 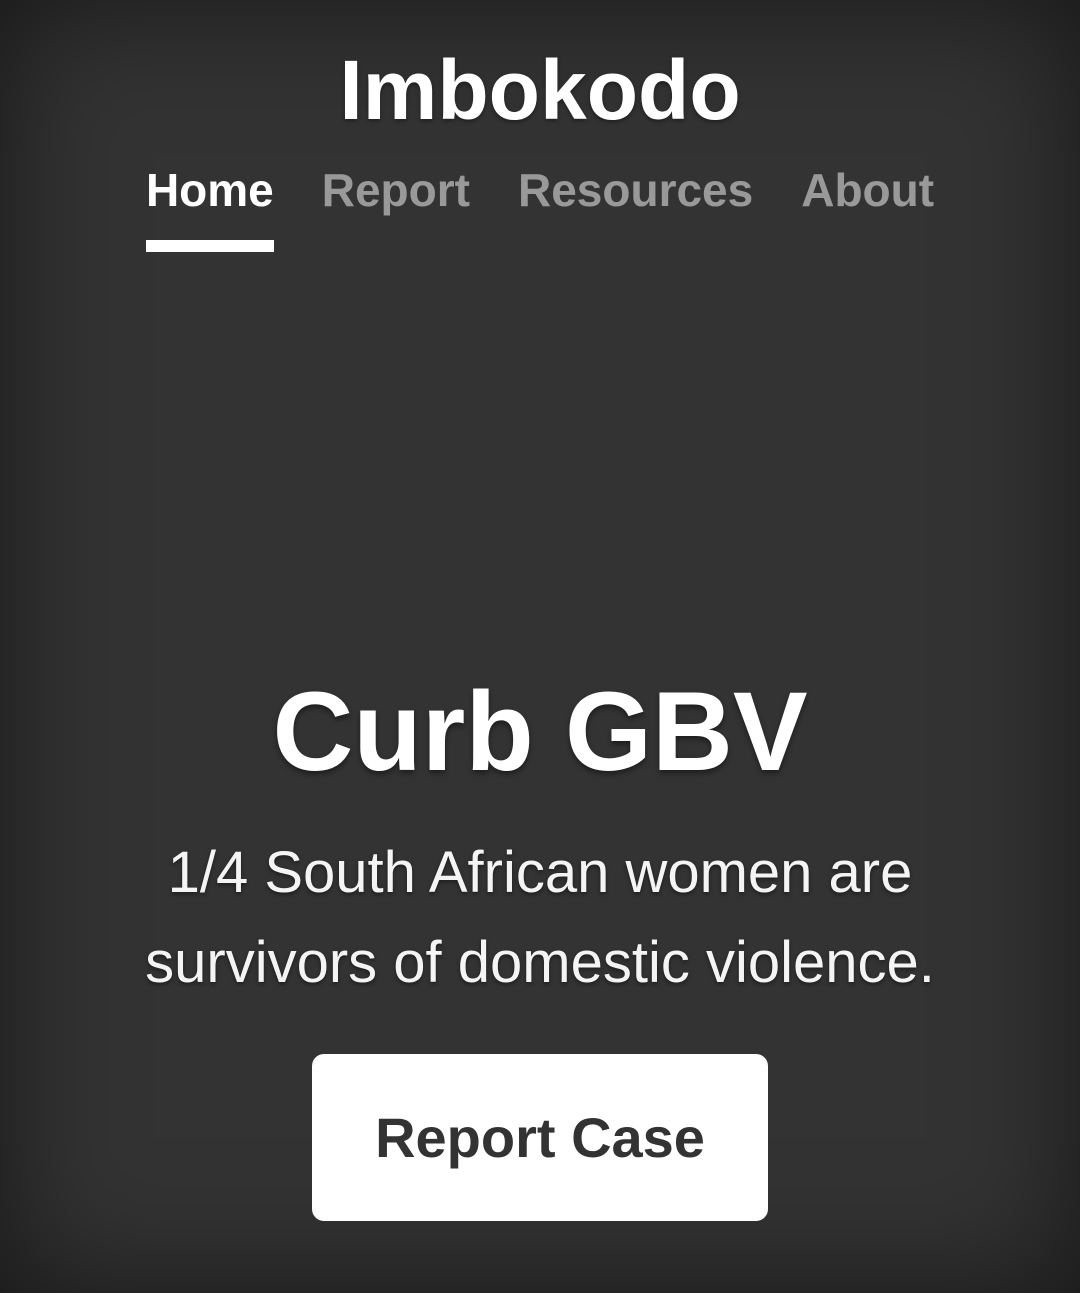 I want to click on nav-item-report: Report, so click(x=396, y=206).